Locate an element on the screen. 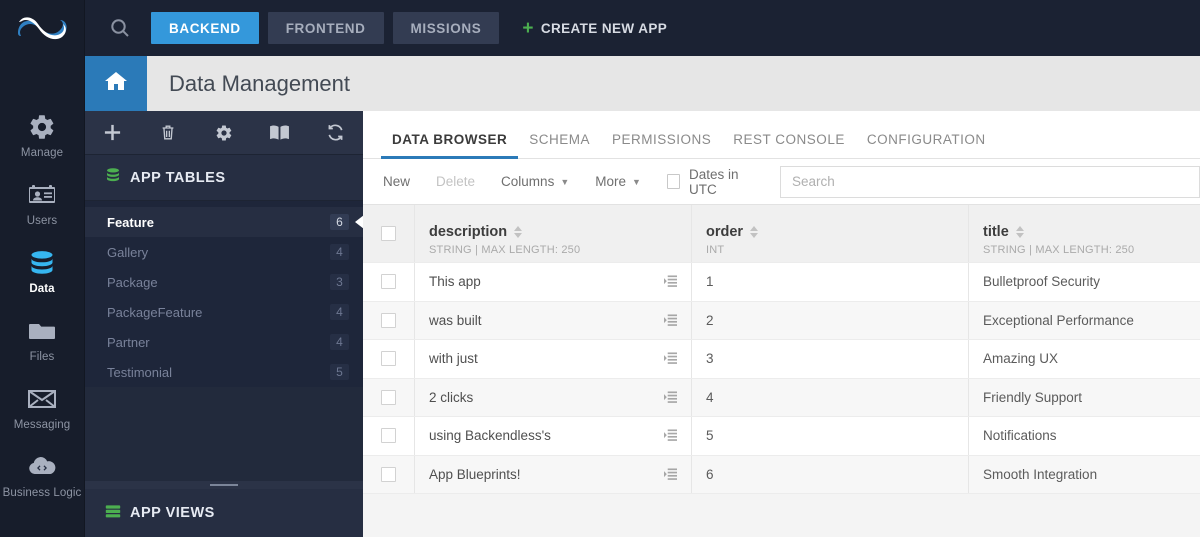  cell-order: 1 is located at coordinates (830, 282).